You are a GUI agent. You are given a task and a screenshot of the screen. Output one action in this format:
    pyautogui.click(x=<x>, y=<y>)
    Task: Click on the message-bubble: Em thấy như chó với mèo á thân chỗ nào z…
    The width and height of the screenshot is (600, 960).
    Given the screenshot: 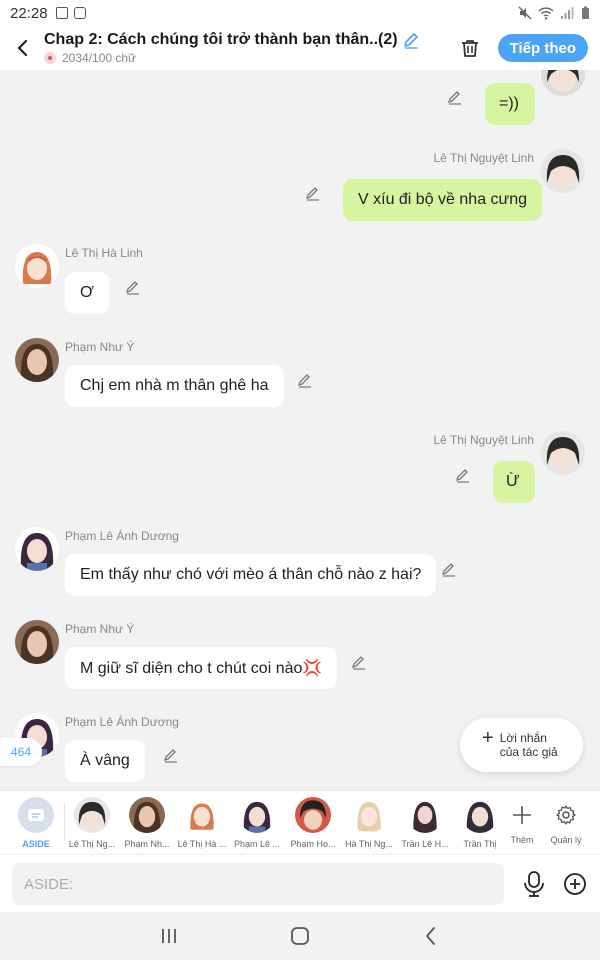 What is the action you would take?
    pyautogui.click(x=251, y=575)
    